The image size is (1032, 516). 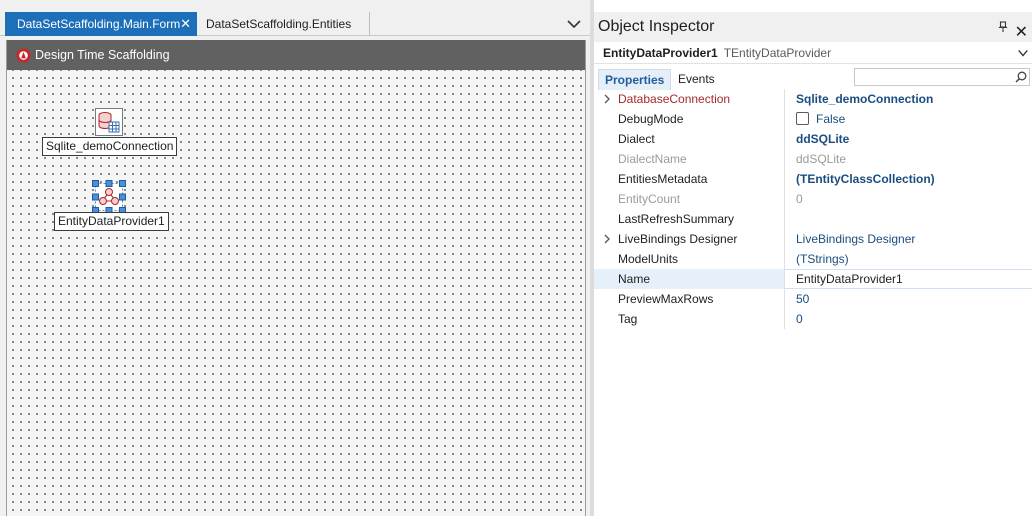 I want to click on property-value-debugmode: False, so click(x=908, y=119).